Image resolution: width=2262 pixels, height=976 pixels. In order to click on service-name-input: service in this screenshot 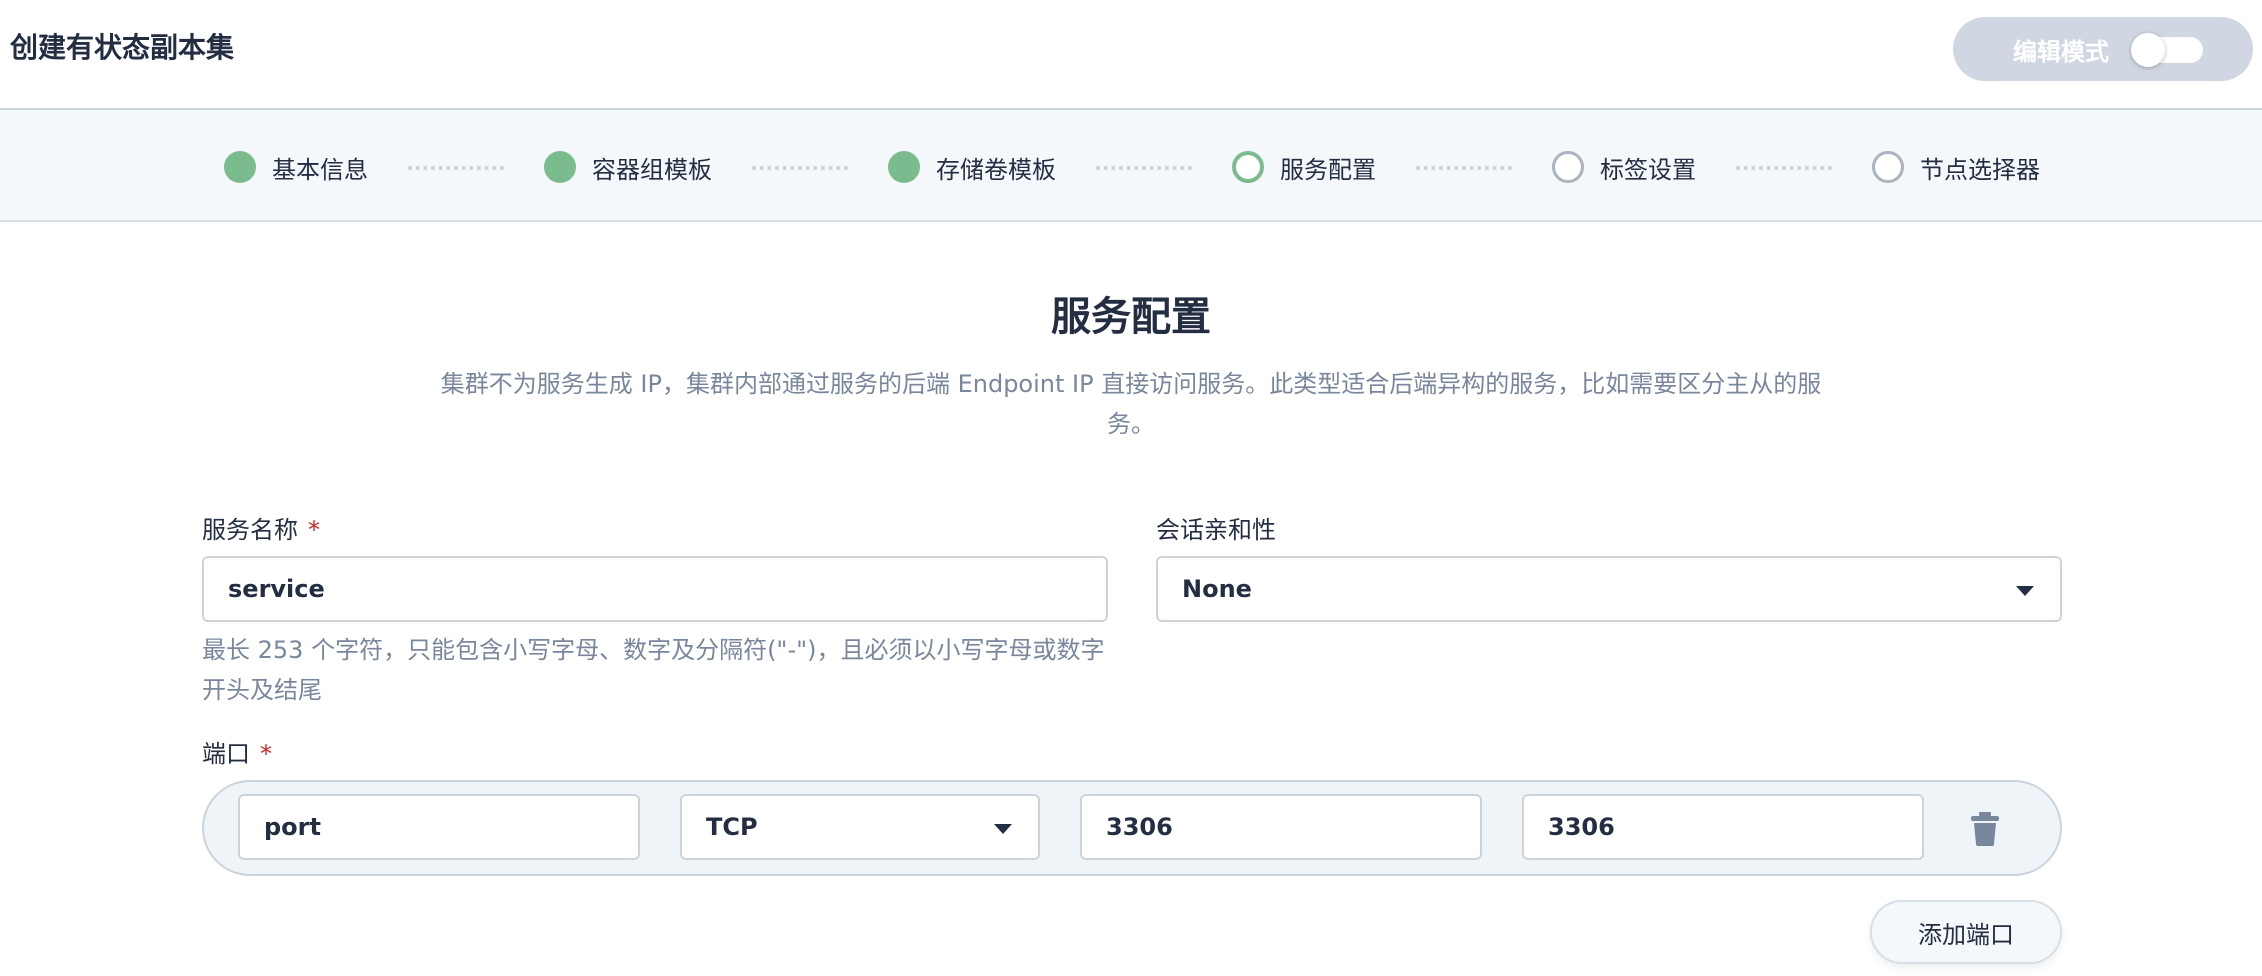, I will do `click(655, 589)`.